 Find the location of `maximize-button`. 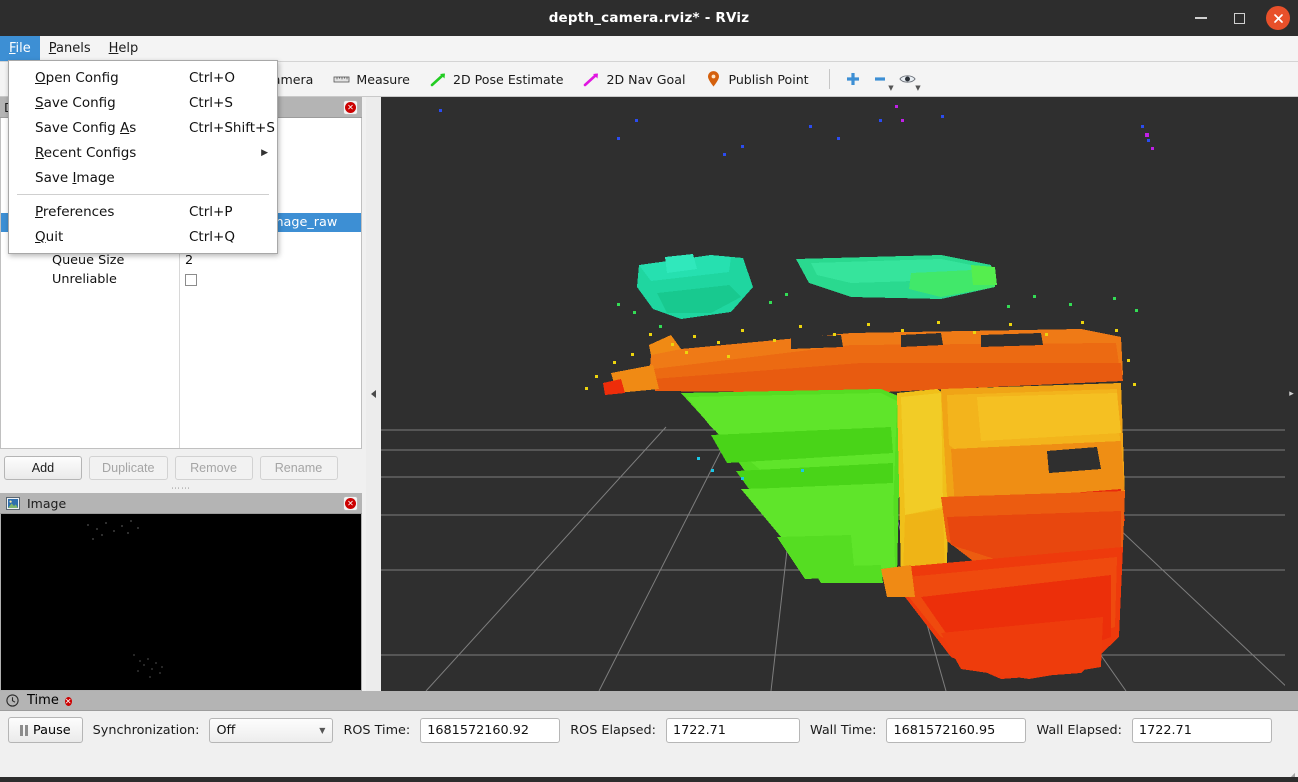

maximize-button is located at coordinates (1239, 18).